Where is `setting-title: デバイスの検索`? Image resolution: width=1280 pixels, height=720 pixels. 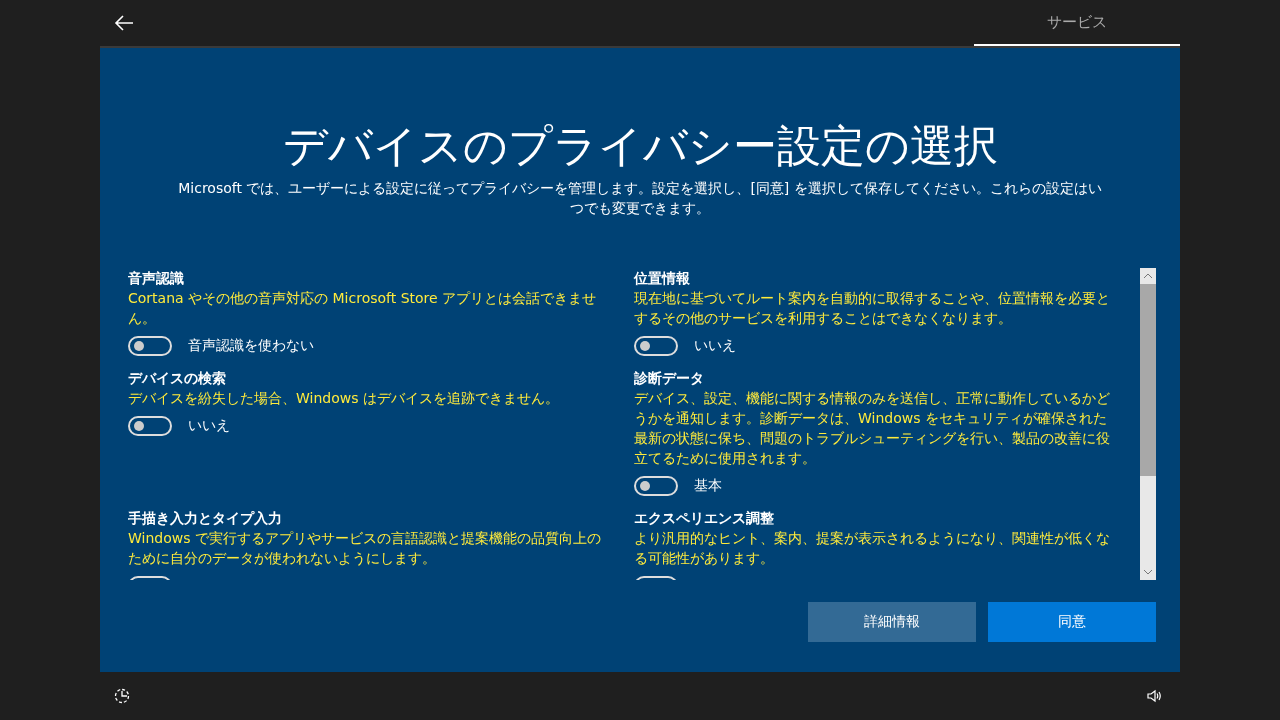
setting-title: デバイスの検索 is located at coordinates (177, 378).